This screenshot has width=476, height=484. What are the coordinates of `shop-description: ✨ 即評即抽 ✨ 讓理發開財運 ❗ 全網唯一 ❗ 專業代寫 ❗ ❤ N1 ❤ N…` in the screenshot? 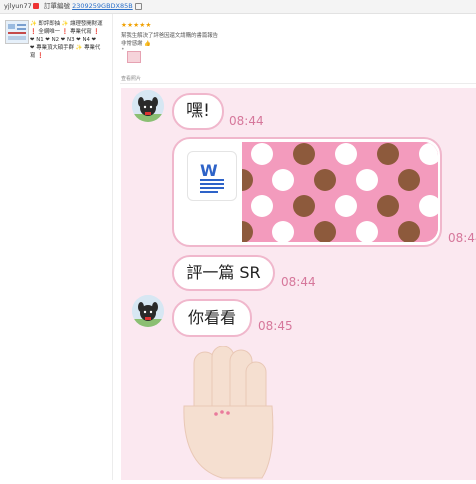 It's located at (69, 40).